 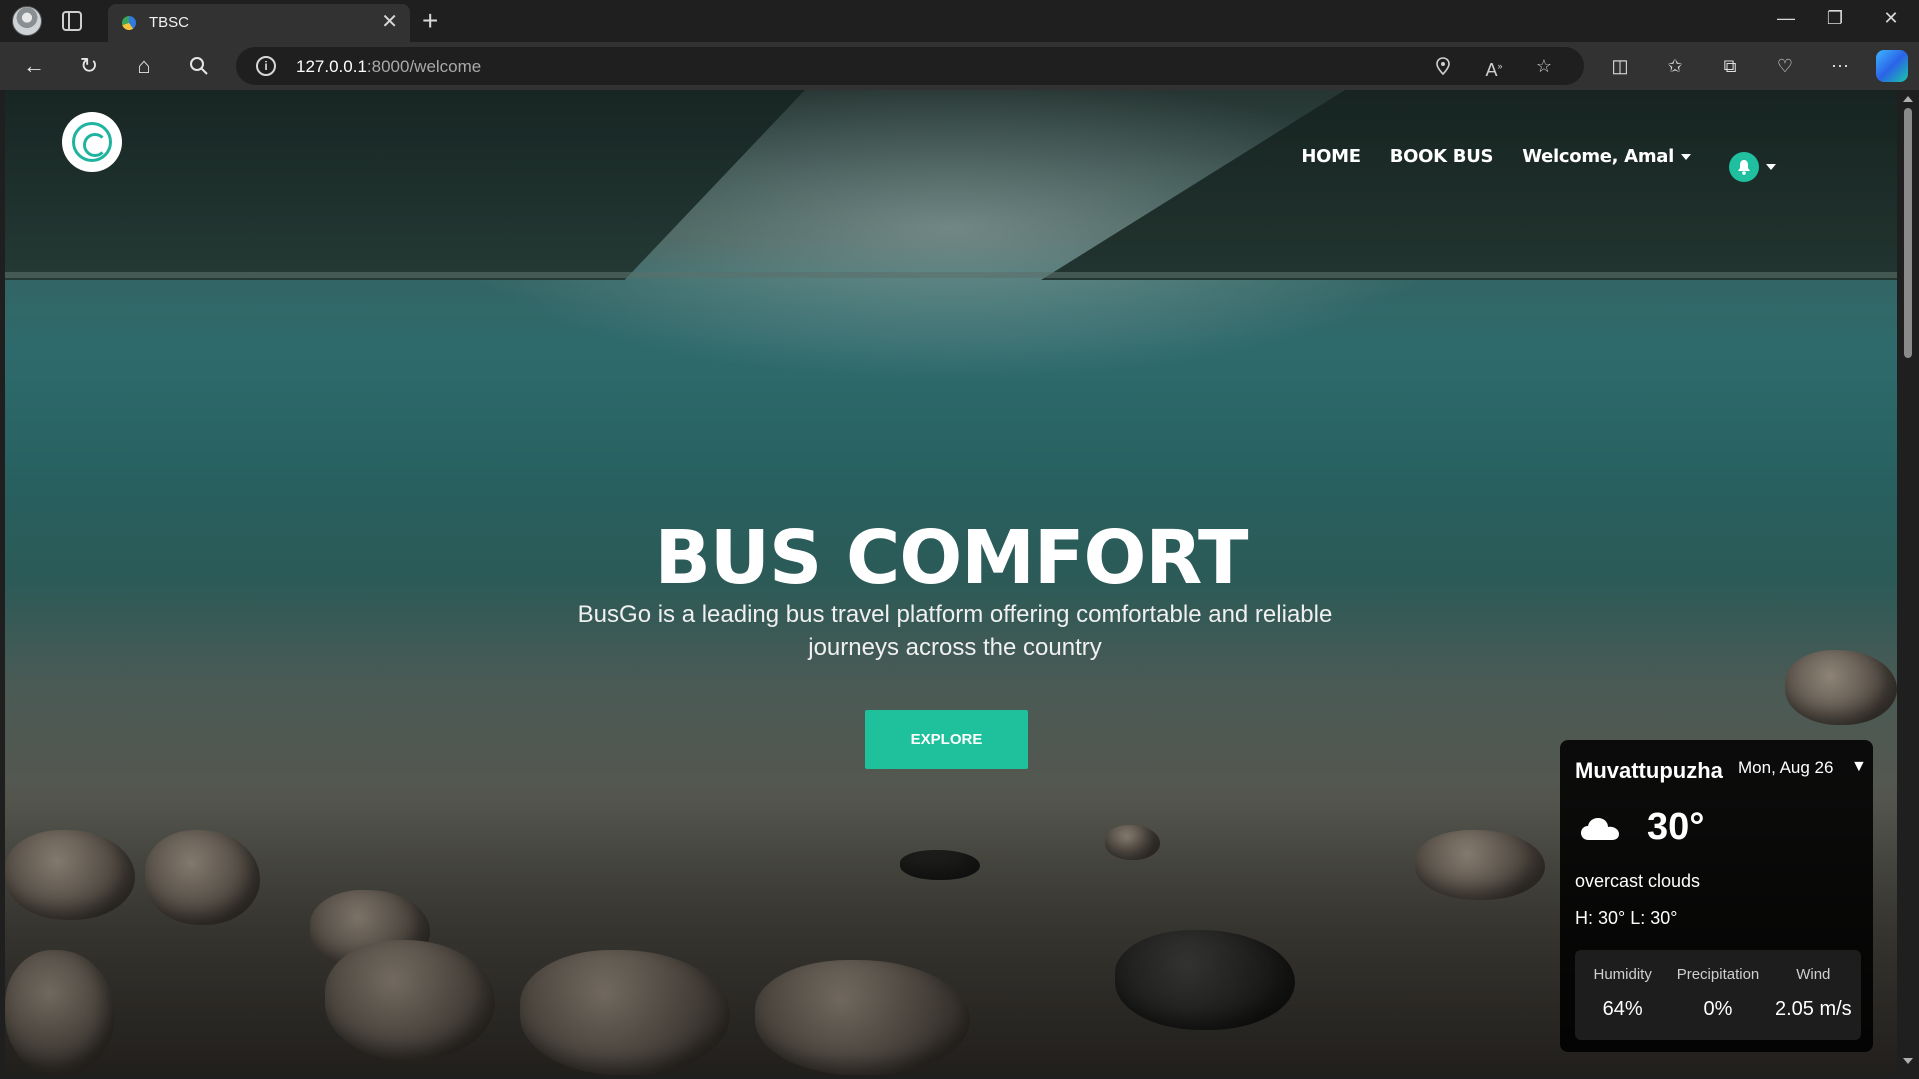 What do you see at coordinates (1675, 66) in the screenshot?
I see `favorites-icon: ✩` at bounding box center [1675, 66].